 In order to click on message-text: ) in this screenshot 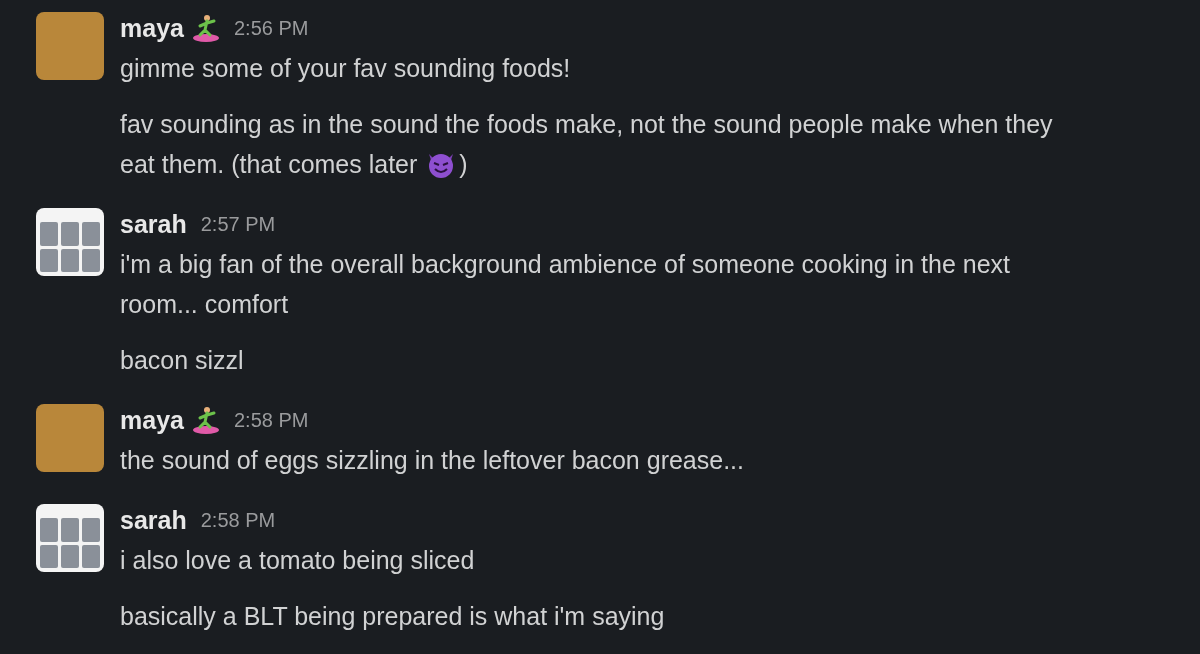, I will do `click(463, 164)`.